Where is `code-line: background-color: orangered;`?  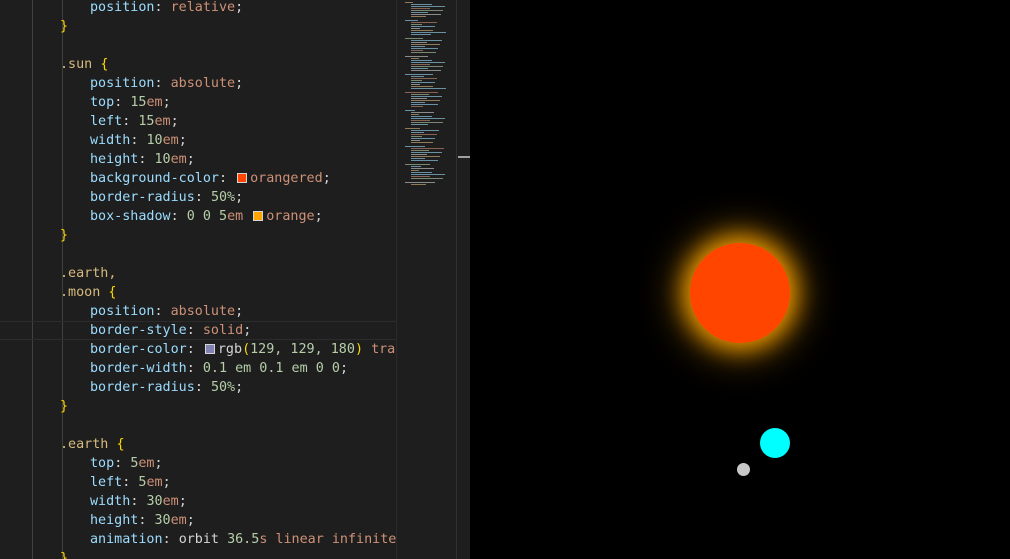 code-line: background-color: orangered; is located at coordinates (210, 178).